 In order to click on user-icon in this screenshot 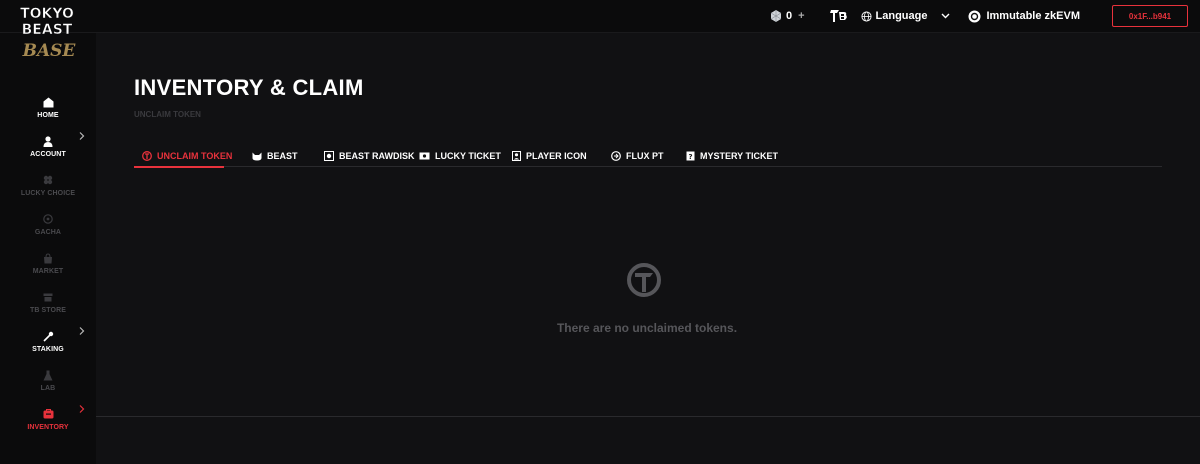, I will do `click(48, 141)`.